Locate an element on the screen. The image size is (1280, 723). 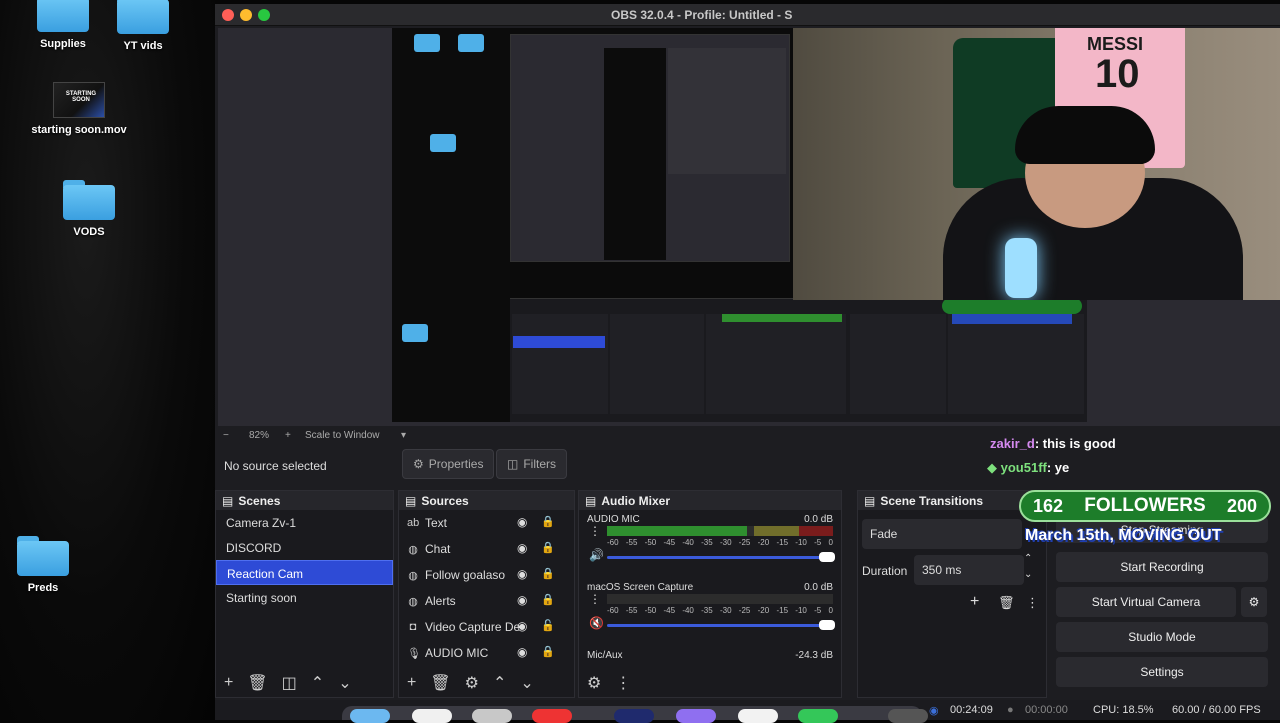
filters-button: ◫ Filters is located at coordinates (532, 464).